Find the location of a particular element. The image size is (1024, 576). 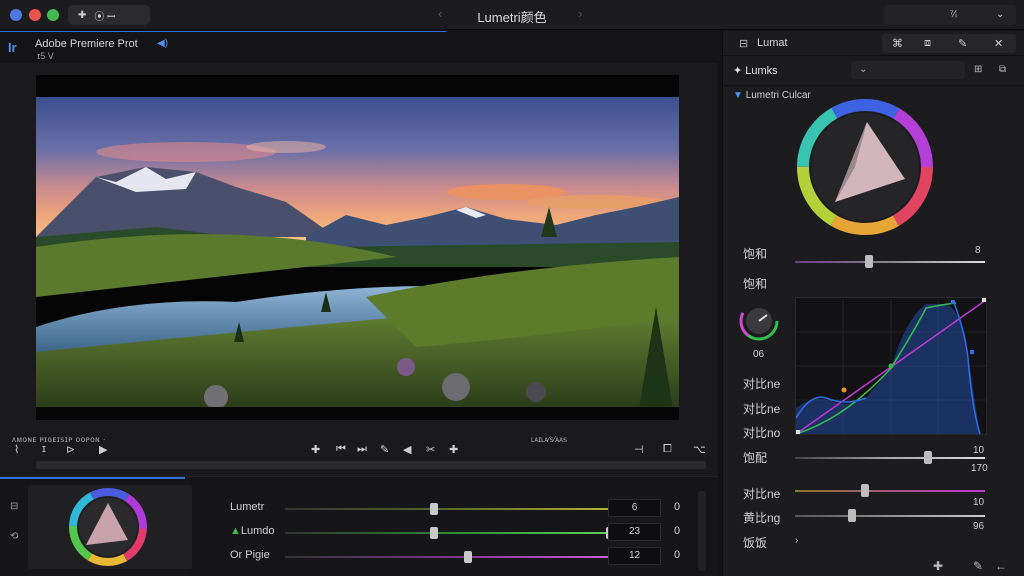

step-forward-icon: ⏭ is located at coordinates (362, 449).